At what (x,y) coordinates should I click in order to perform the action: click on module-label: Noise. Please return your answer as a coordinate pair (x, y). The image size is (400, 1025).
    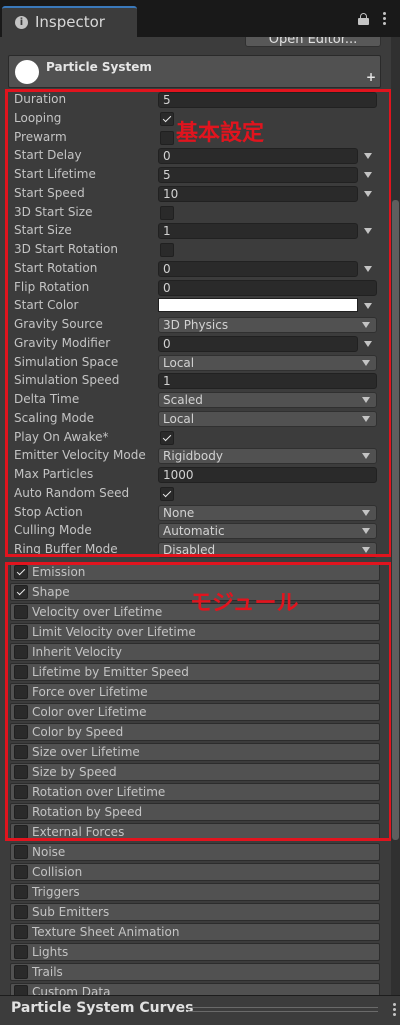
    Looking at the image, I should click on (49, 852).